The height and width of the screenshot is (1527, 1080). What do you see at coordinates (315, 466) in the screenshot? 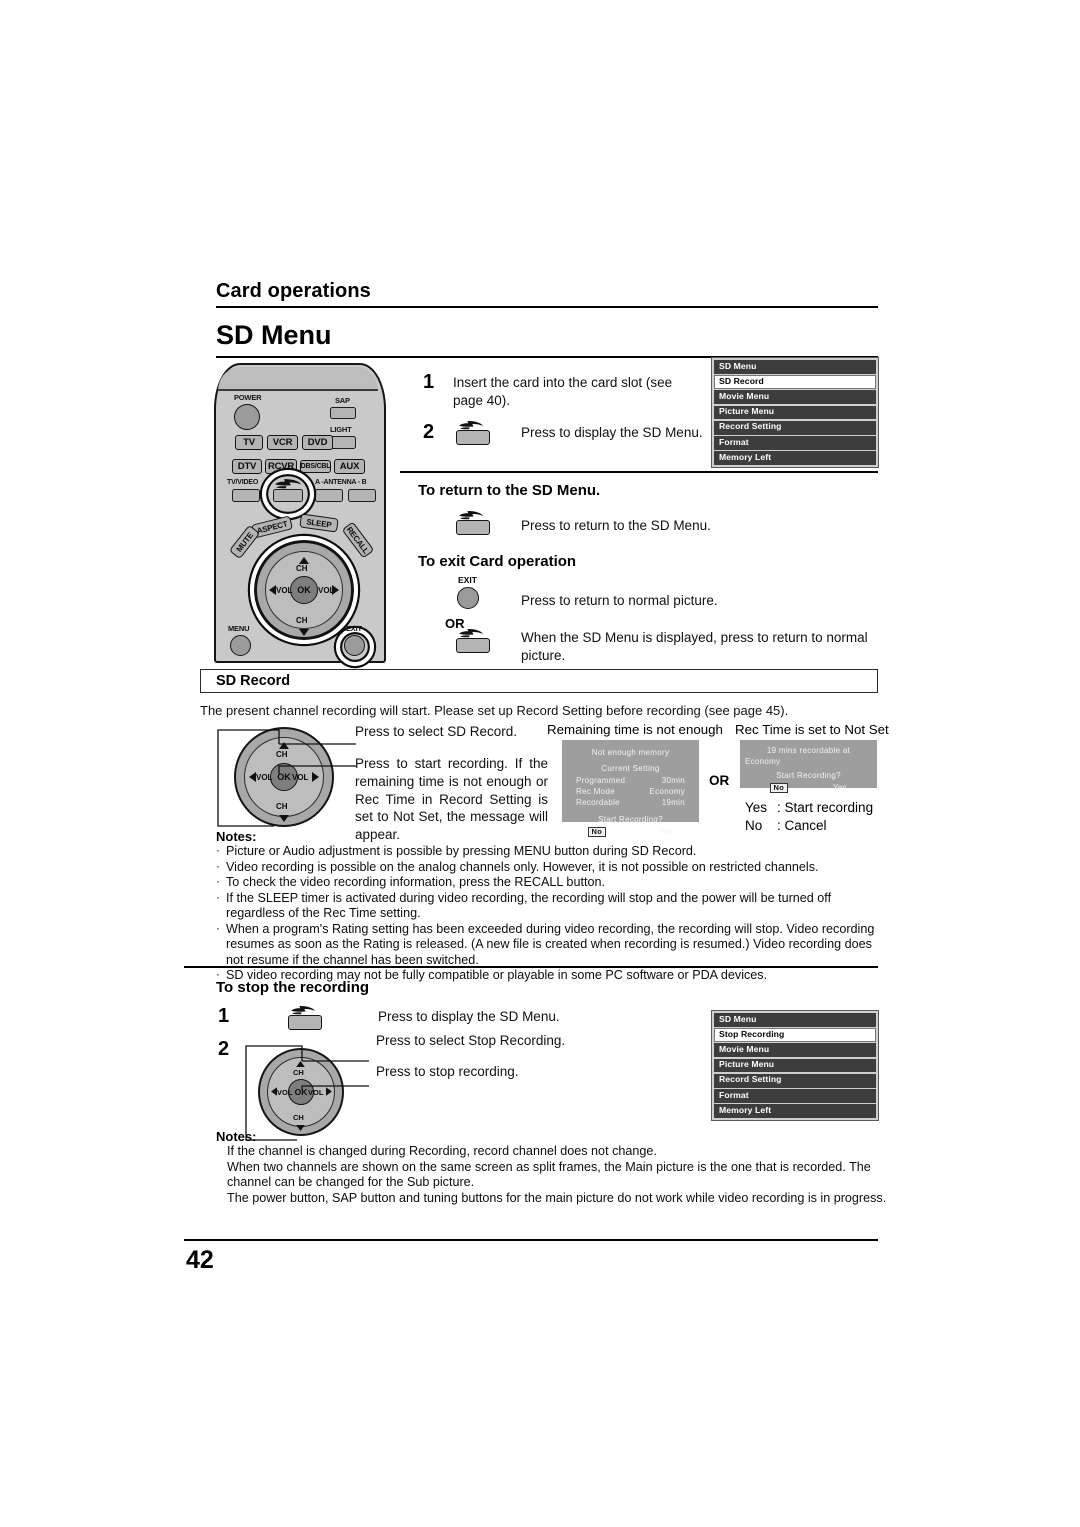
I see `dbs-cbl-button: DBS/CBL` at bounding box center [315, 466].